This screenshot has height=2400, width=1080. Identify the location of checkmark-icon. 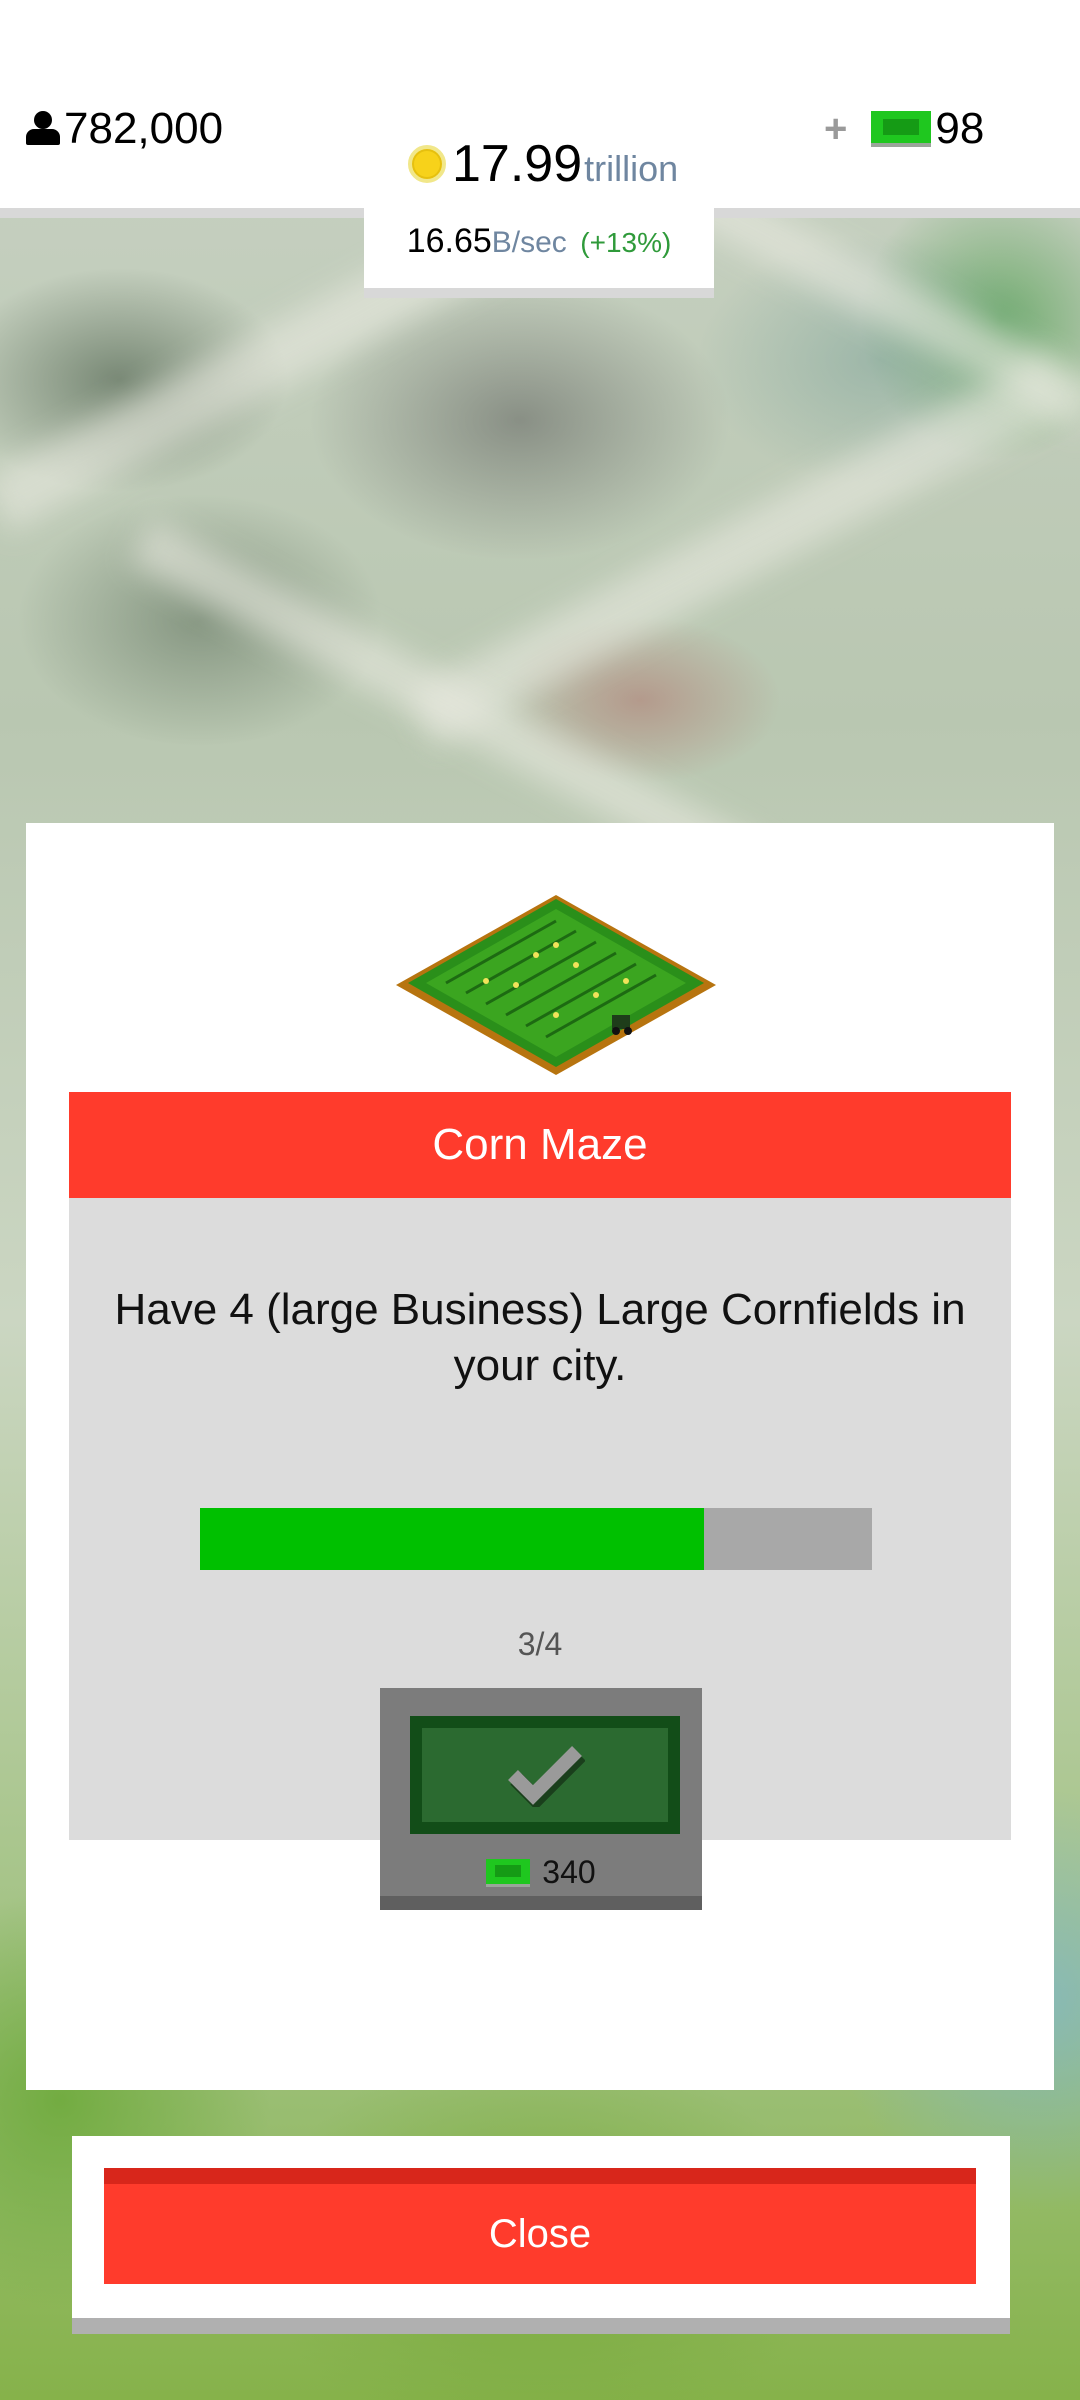
(546, 1776).